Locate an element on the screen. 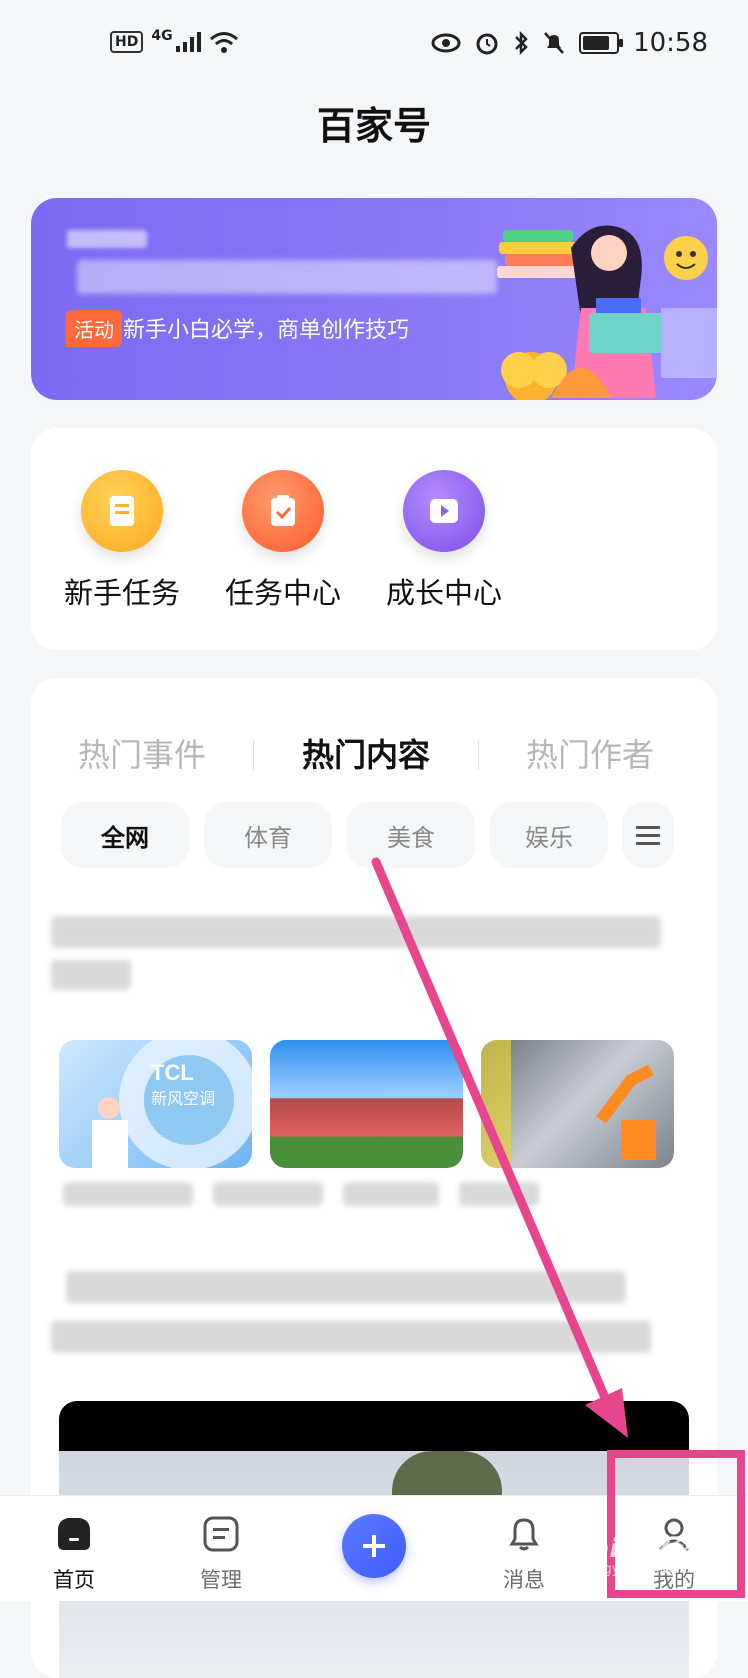  content-tabs: 热门事件 热门内容 热门作者 is located at coordinates (374, 755).